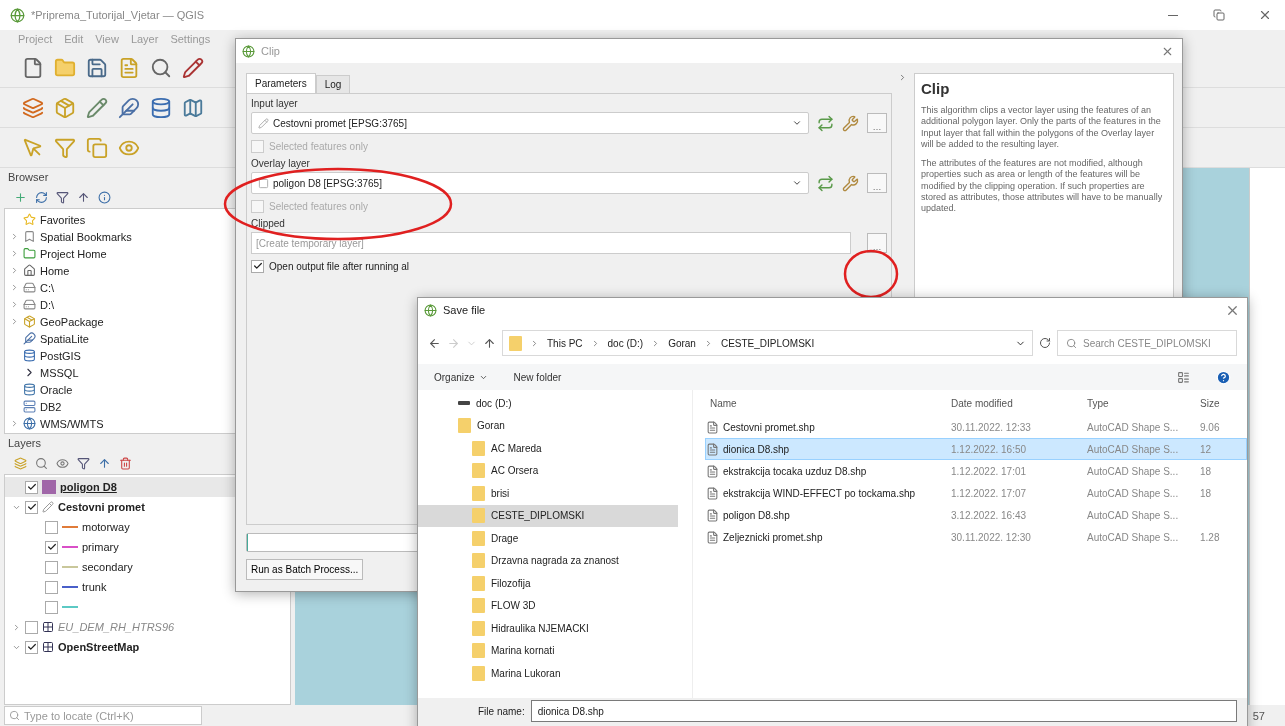  I want to click on remove-icon, so click(125, 463).